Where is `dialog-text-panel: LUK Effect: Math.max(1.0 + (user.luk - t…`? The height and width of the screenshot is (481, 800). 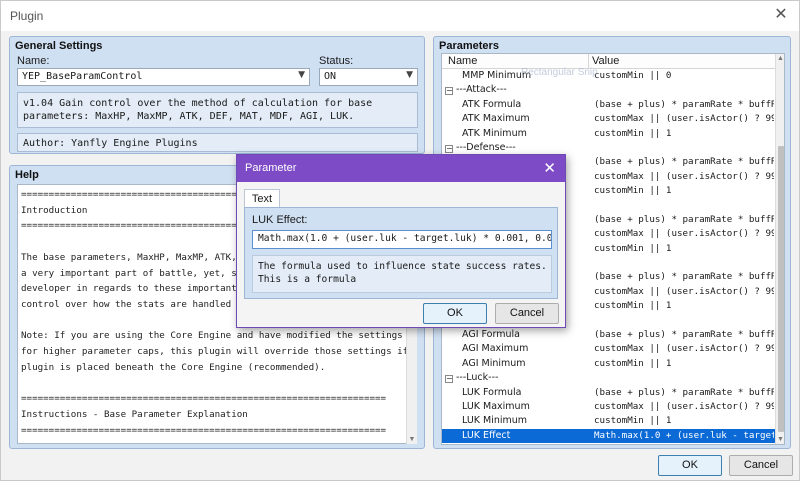
dialog-text-panel: LUK Effect: Math.max(1.0 + (user.luk - t… is located at coordinates (401, 253).